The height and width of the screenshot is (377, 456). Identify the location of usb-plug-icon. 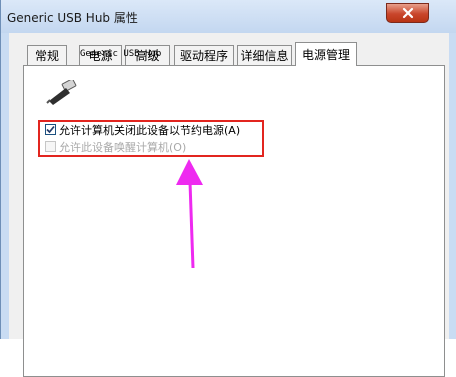
(61, 92).